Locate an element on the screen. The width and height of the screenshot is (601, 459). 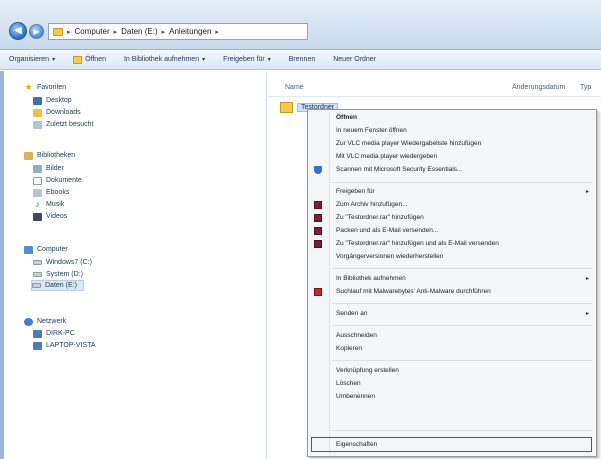
library-icon is located at coordinates (28, 155).